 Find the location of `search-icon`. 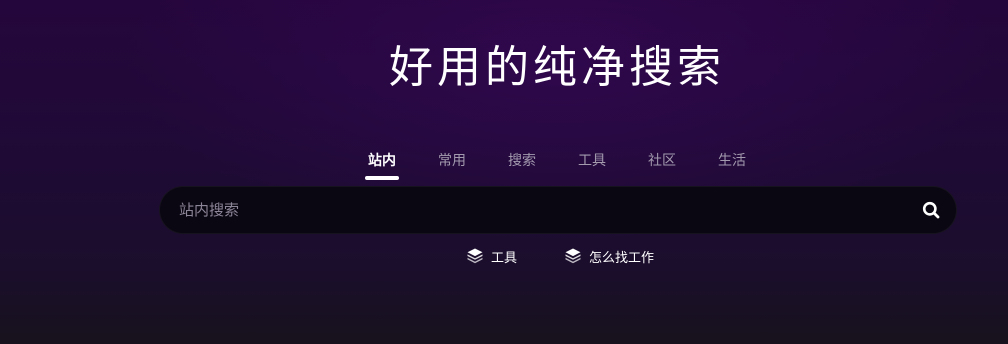

search-icon is located at coordinates (931, 210).